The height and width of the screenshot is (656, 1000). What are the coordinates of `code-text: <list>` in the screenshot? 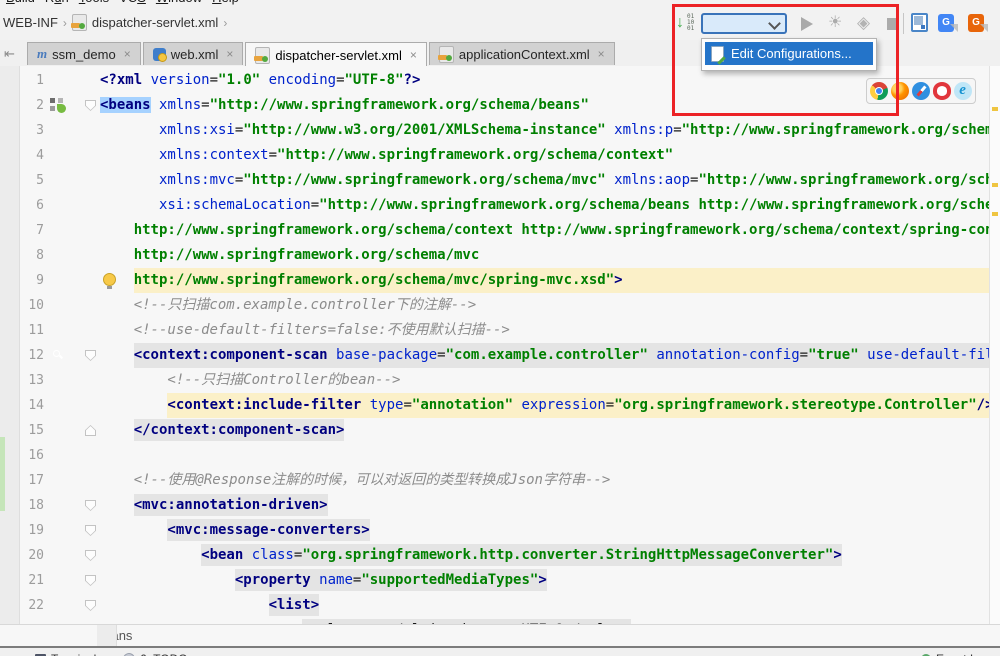 It's located at (294, 605).